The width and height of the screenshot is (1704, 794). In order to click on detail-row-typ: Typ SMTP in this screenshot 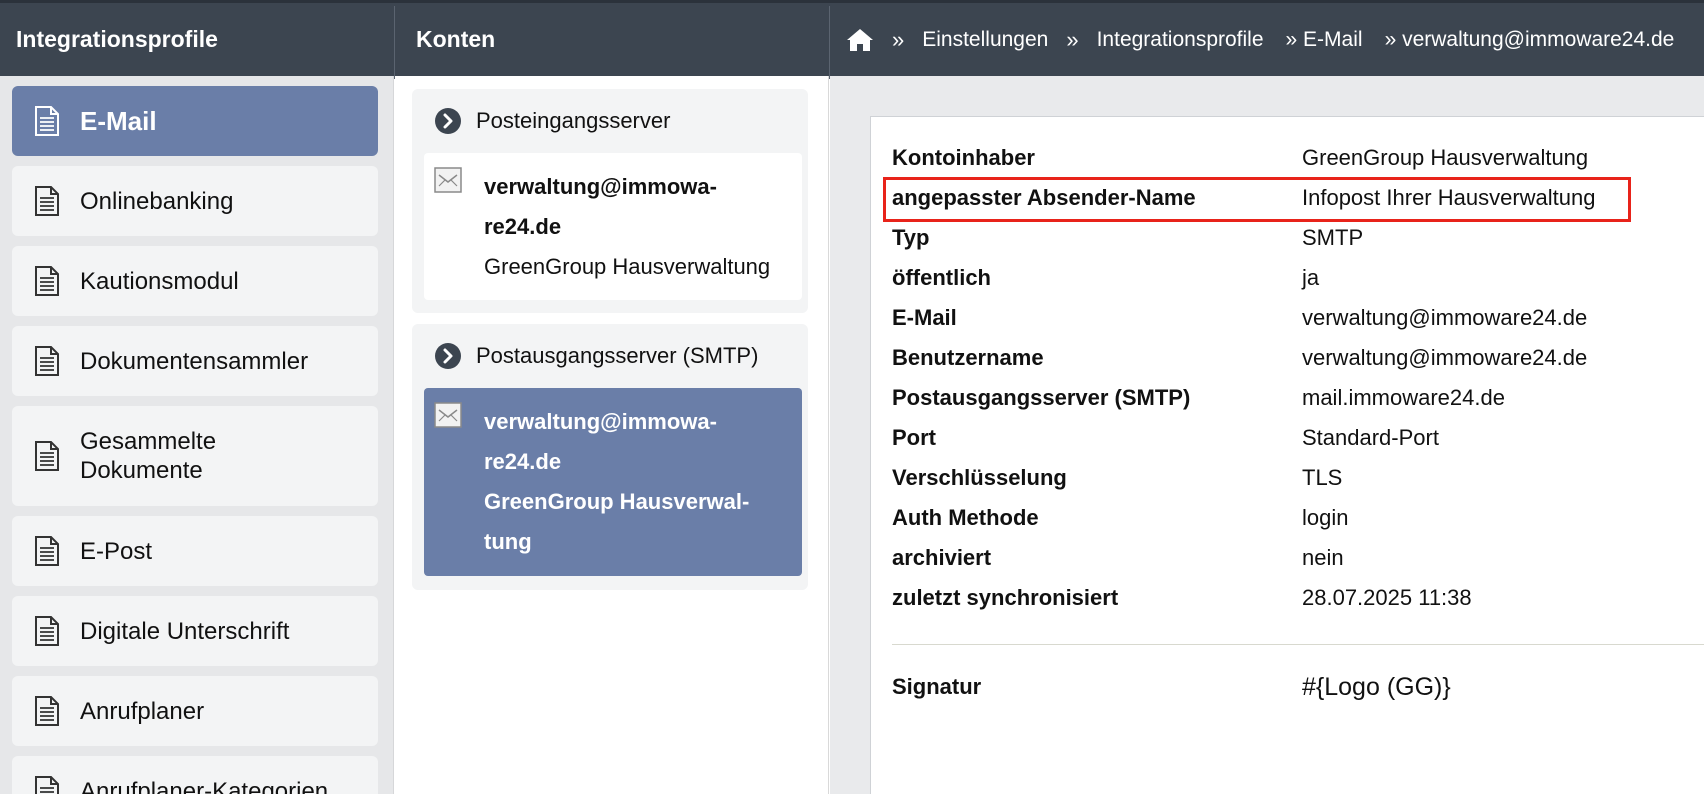, I will do `click(1282, 238)`.